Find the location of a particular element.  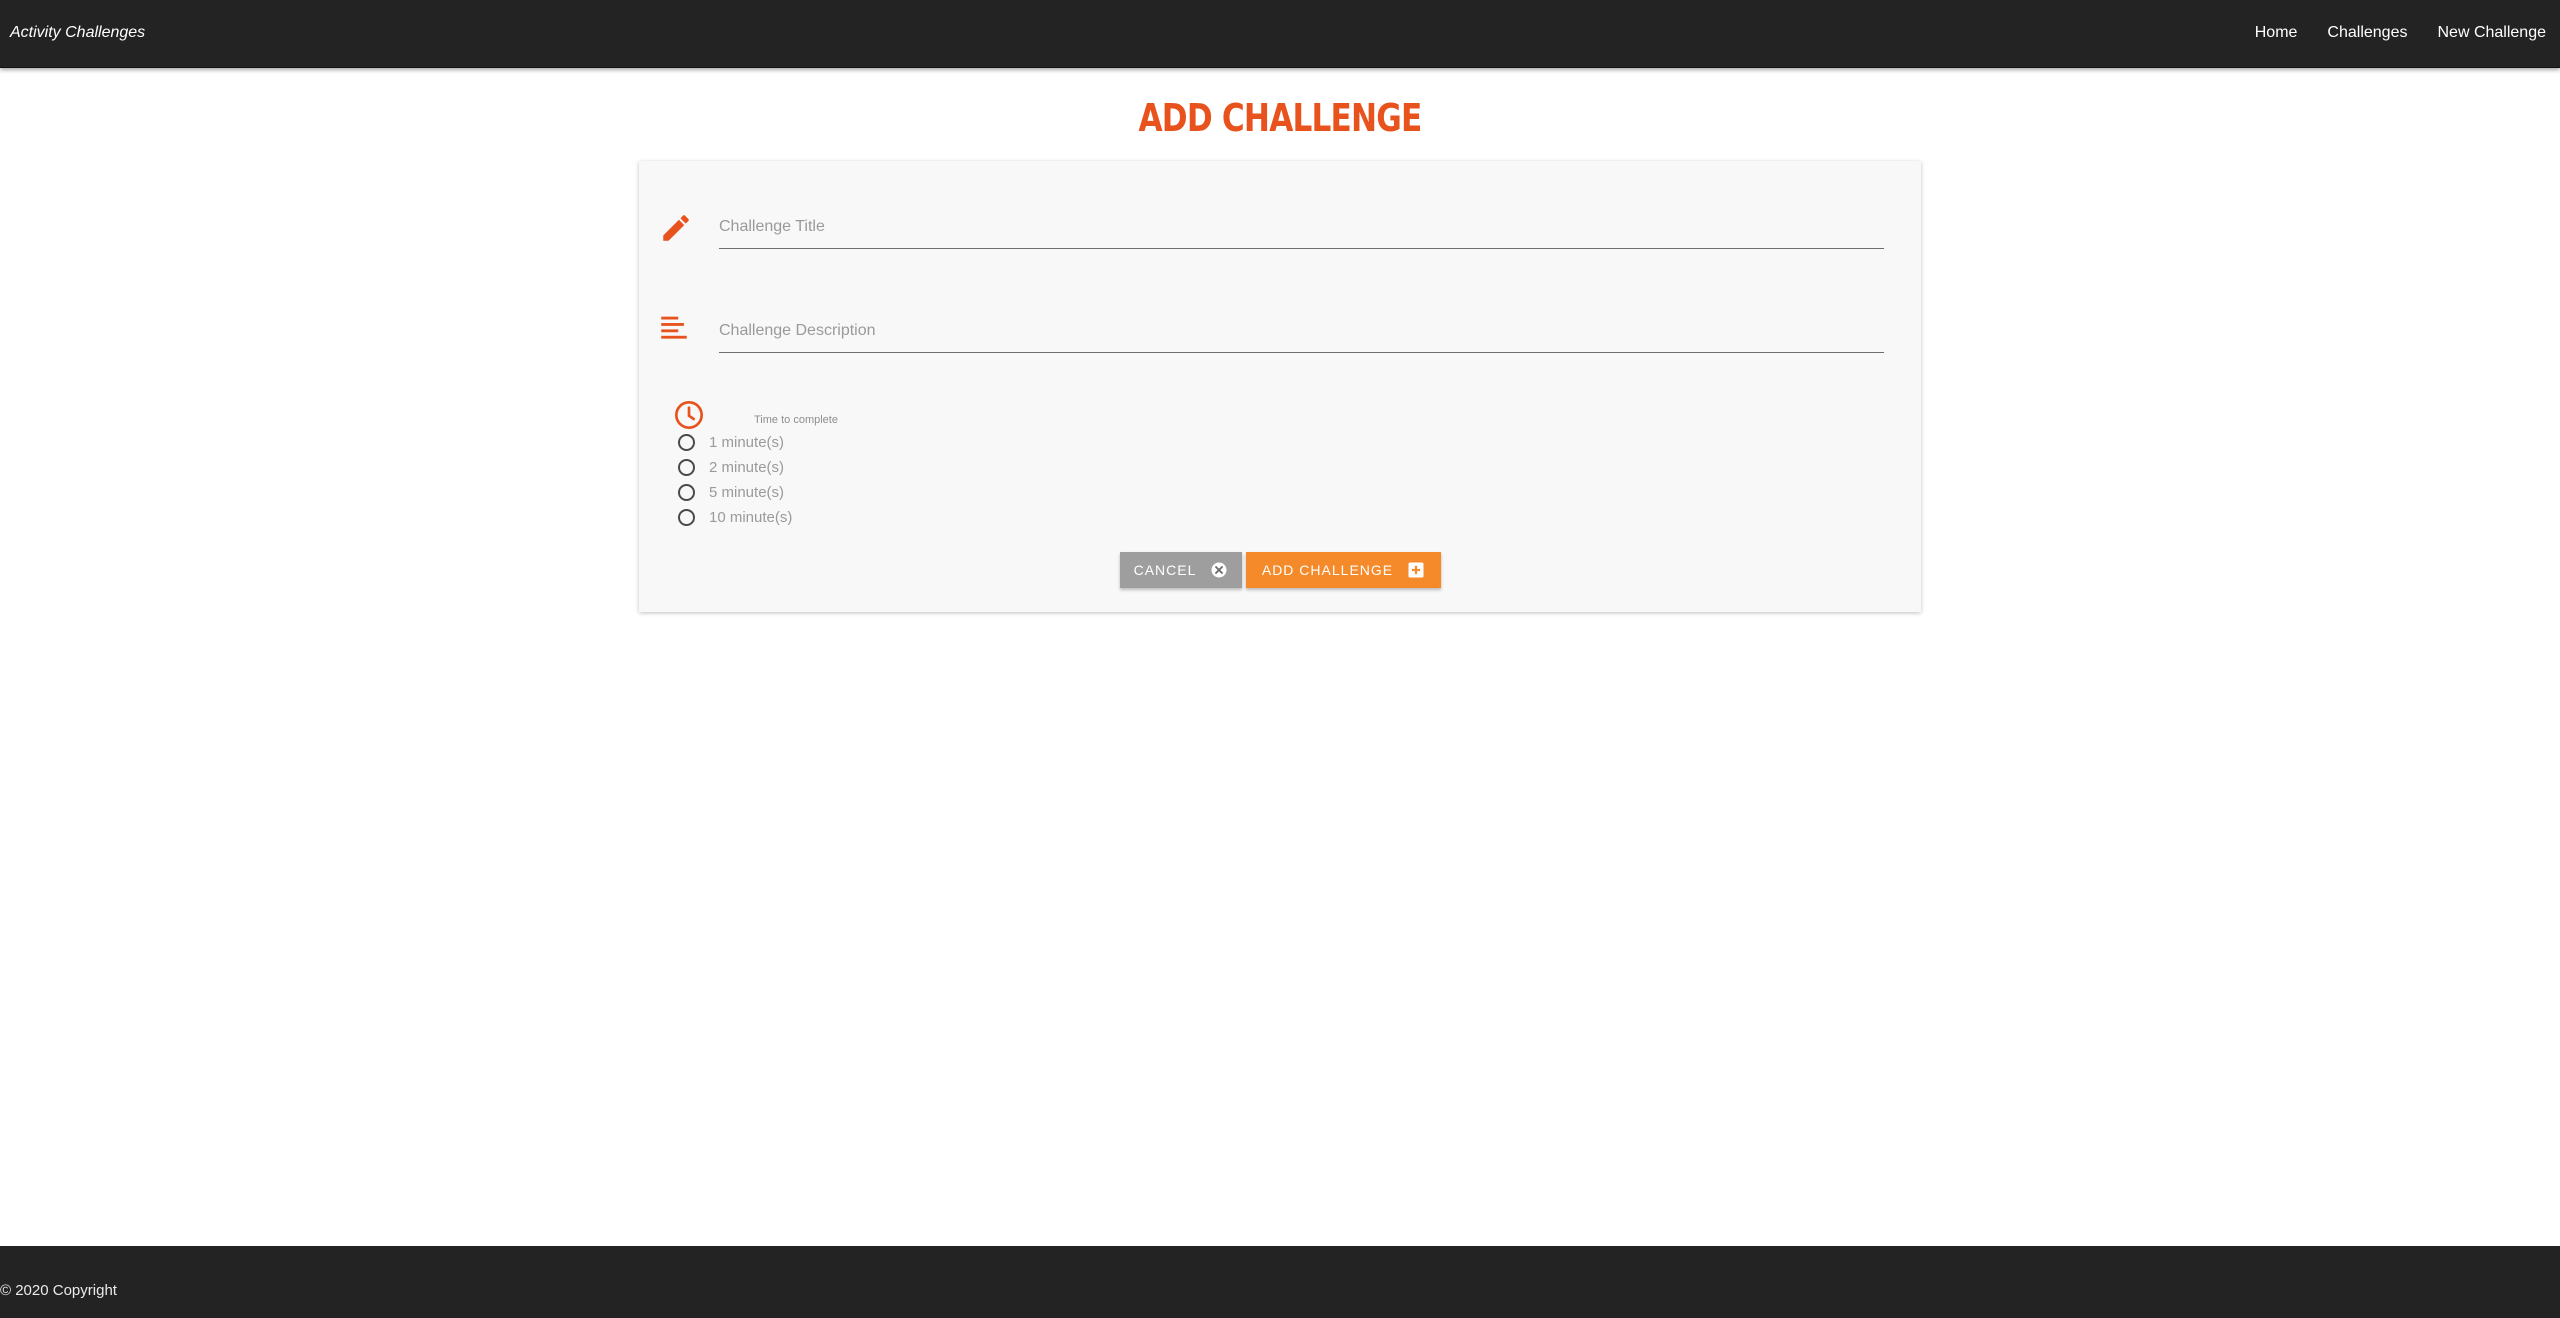

nav-links: Home Challenges New Challenge is located at coordinates (2400, 33).